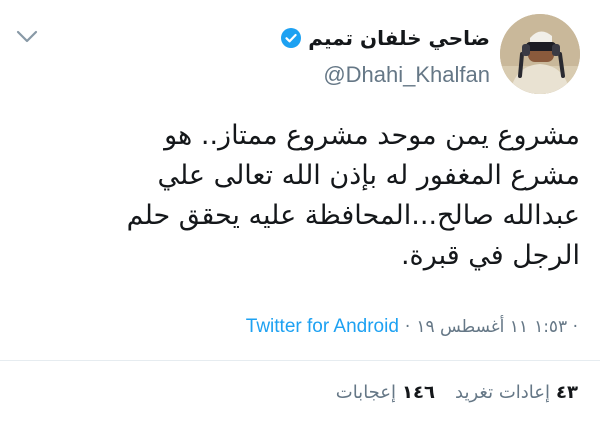 This screenshot has width=600, height=428. Describe the element at coordinates (322, 327) in the screenshot. I see `tweet-source-link: Twitter for Android` at that location.